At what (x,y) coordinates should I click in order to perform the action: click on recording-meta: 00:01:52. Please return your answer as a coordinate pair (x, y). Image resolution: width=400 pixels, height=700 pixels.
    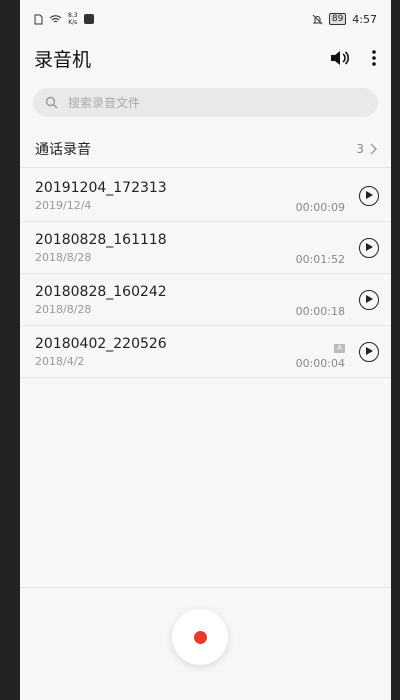
    Looking at the image, I should click on (320, 248).